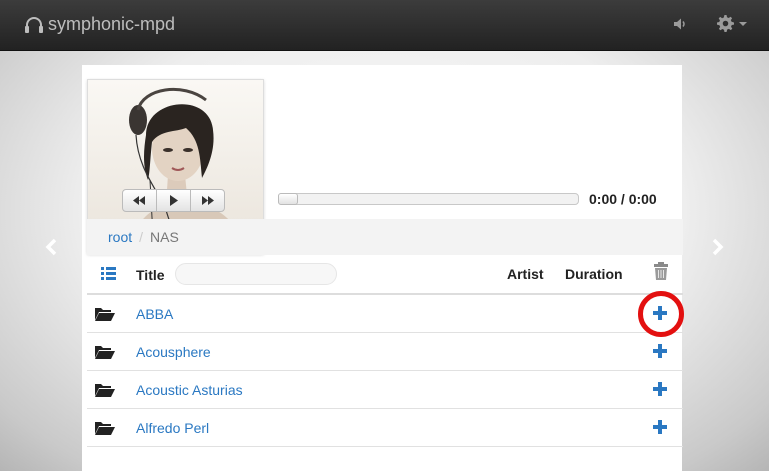 The width and height of the screenshot is (769, 471). I want to click on table-row: Alfredo Perl, so click(385, 428).